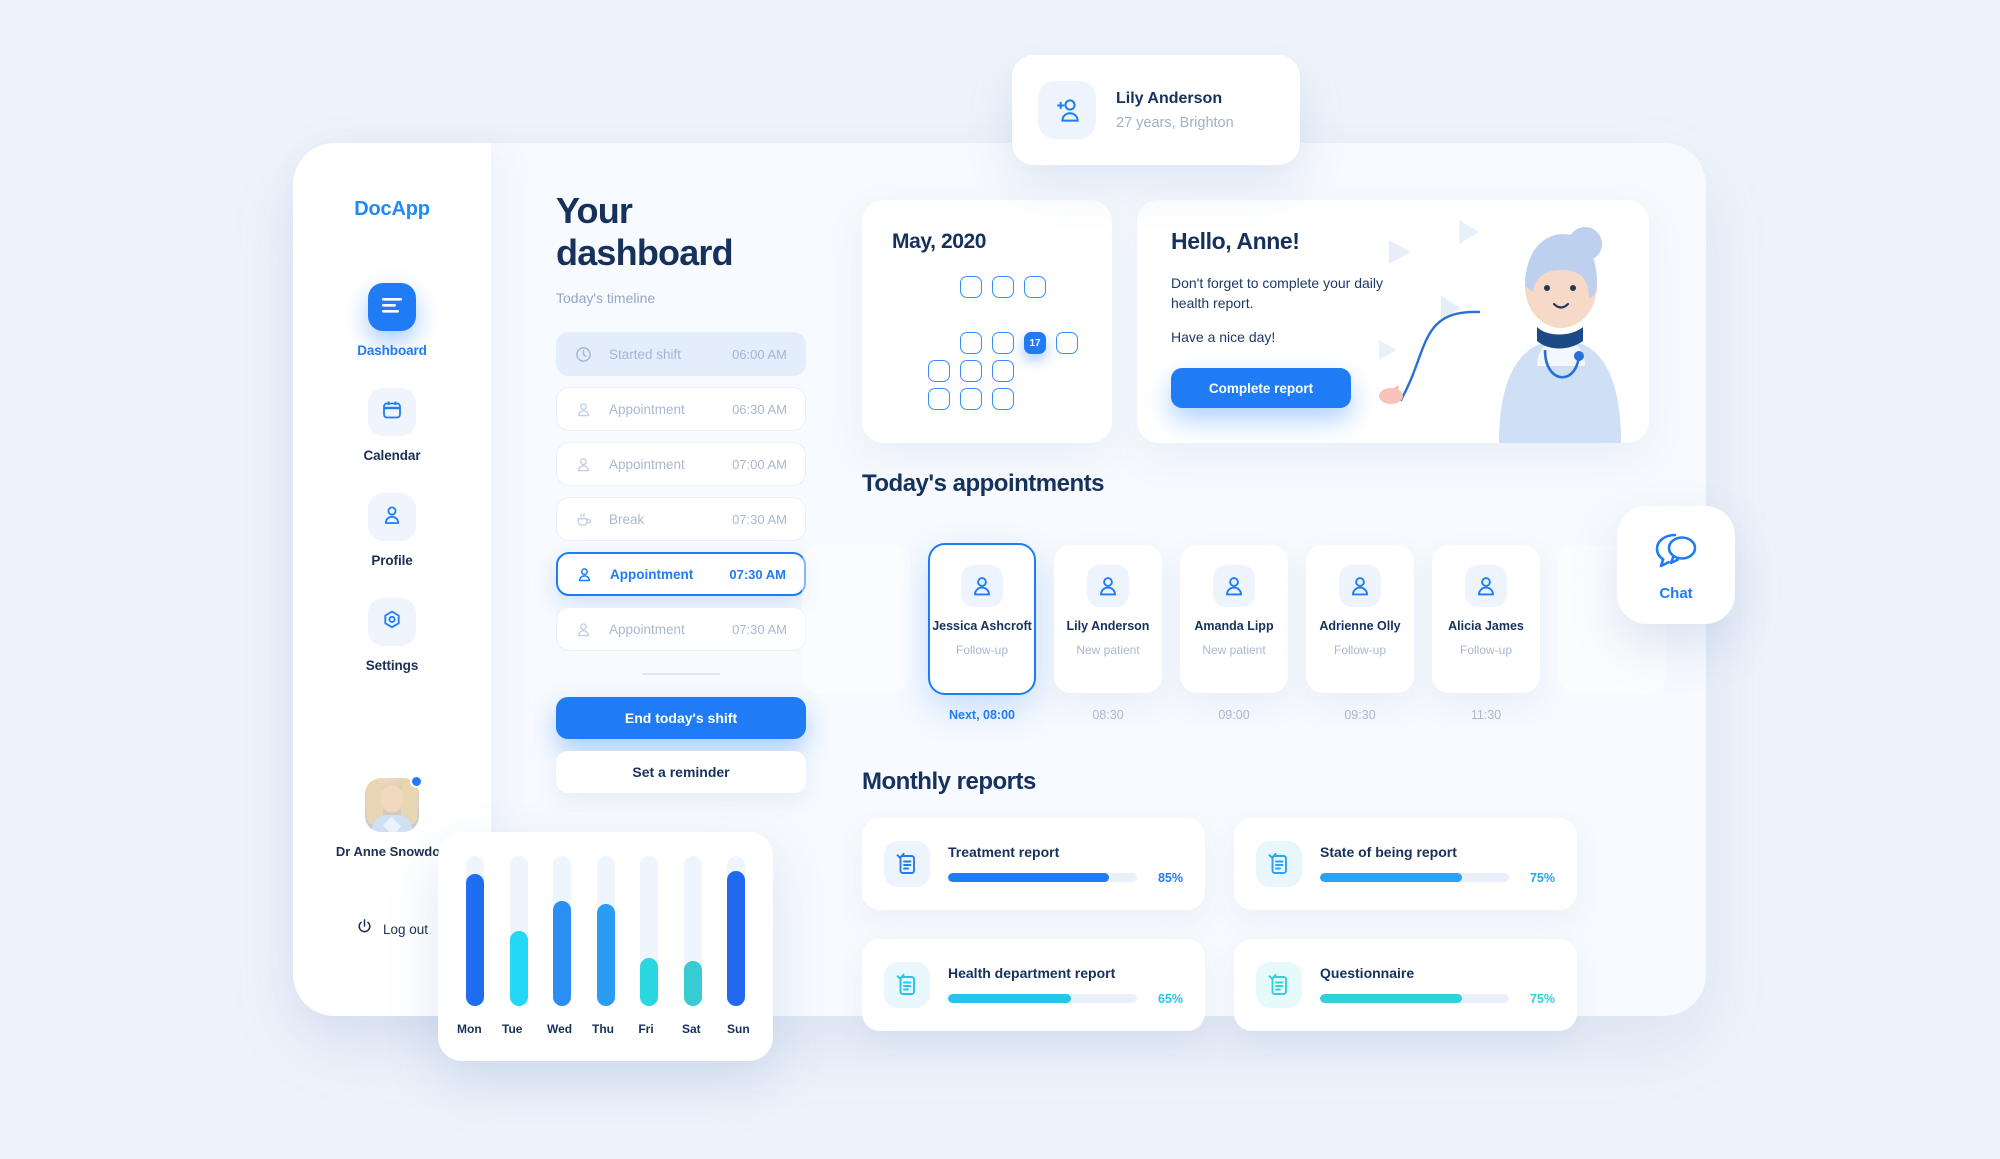 The width and height of the screenshot is (2000, 1159). Describe the element at coordinates (1032, 972) in the screenshot. I see `report-name: Health department report` at that location.